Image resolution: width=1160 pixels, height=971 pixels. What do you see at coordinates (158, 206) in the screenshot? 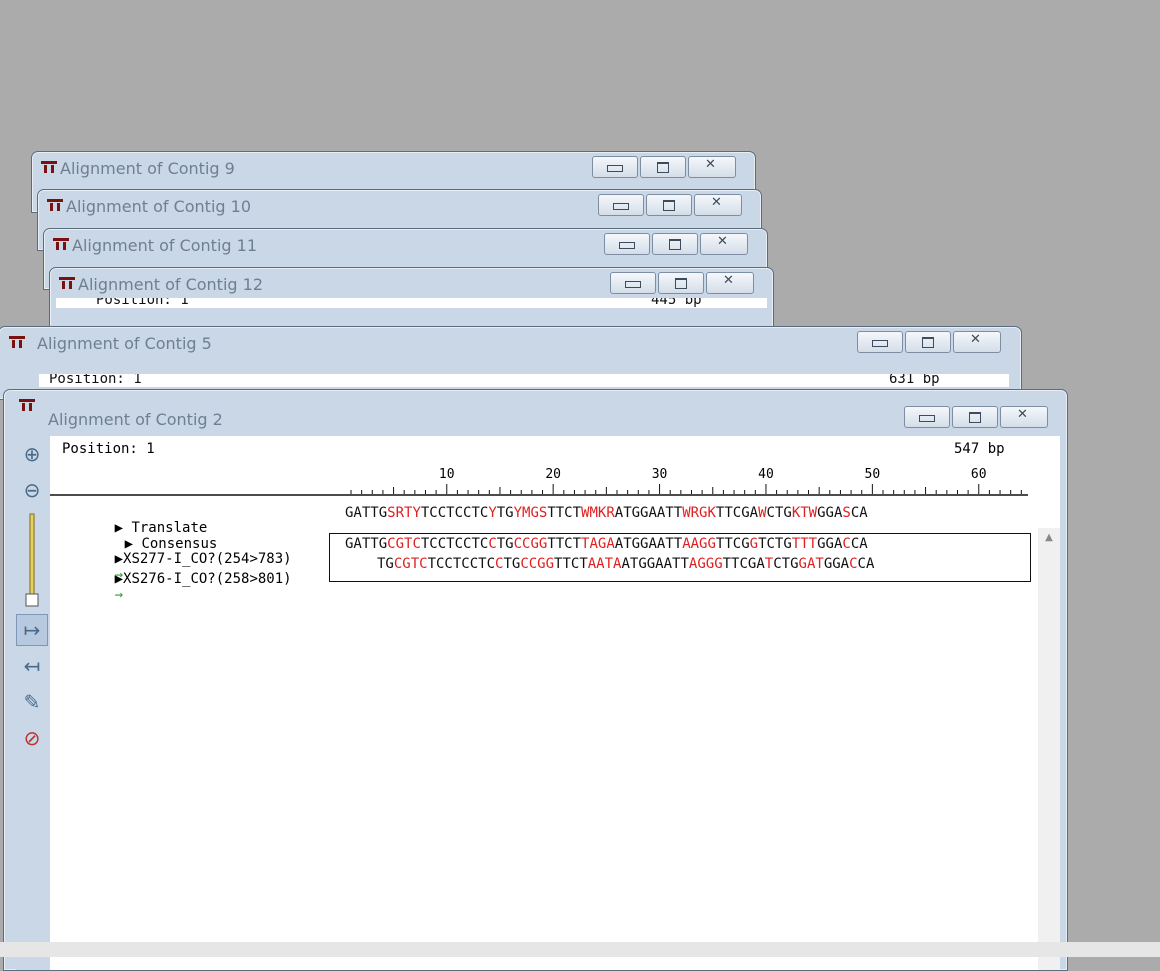
I see `window-title: Alignment of Contig 10` at bounding box center [158, 206].